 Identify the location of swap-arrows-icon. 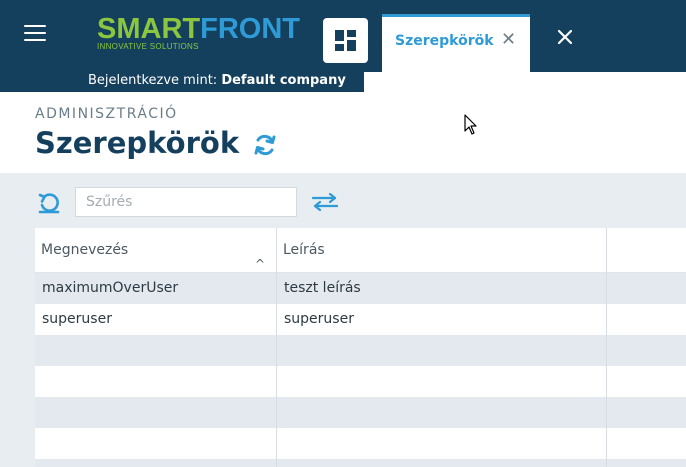
(325, 202).